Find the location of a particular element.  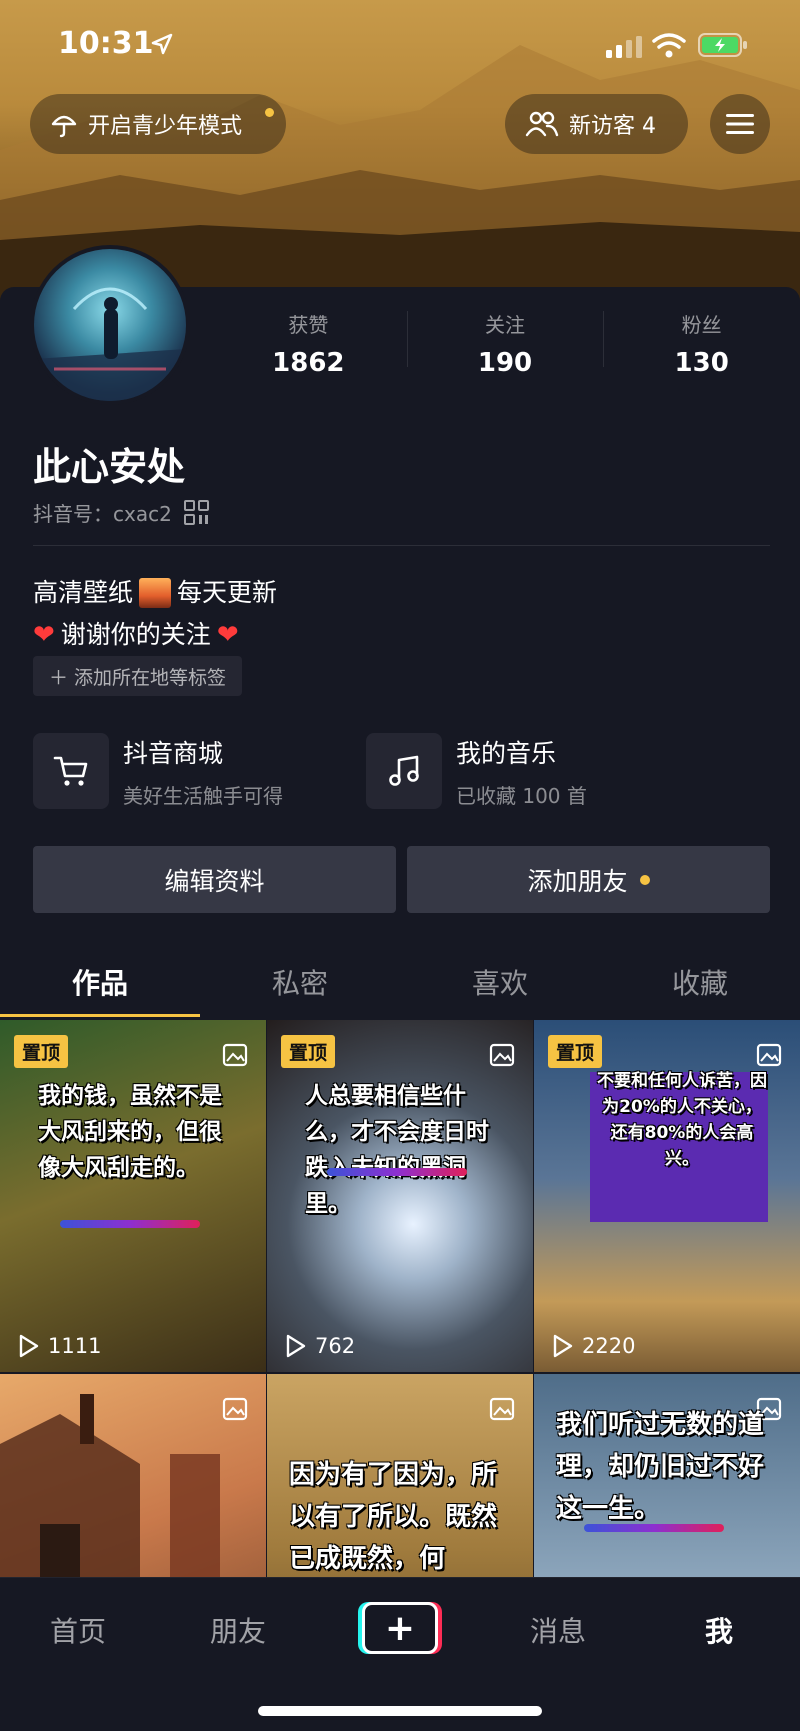

menu-button is located at coordinates (740, 124).